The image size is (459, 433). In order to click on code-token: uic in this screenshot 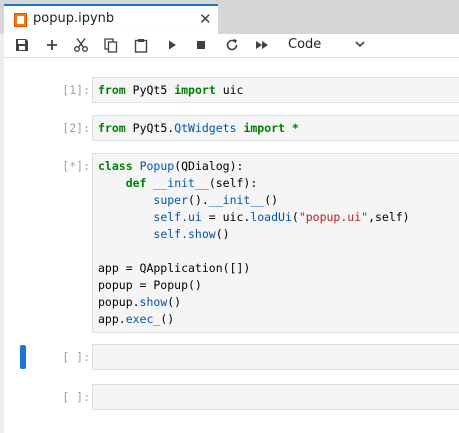, I will do `click(233, 90)`.